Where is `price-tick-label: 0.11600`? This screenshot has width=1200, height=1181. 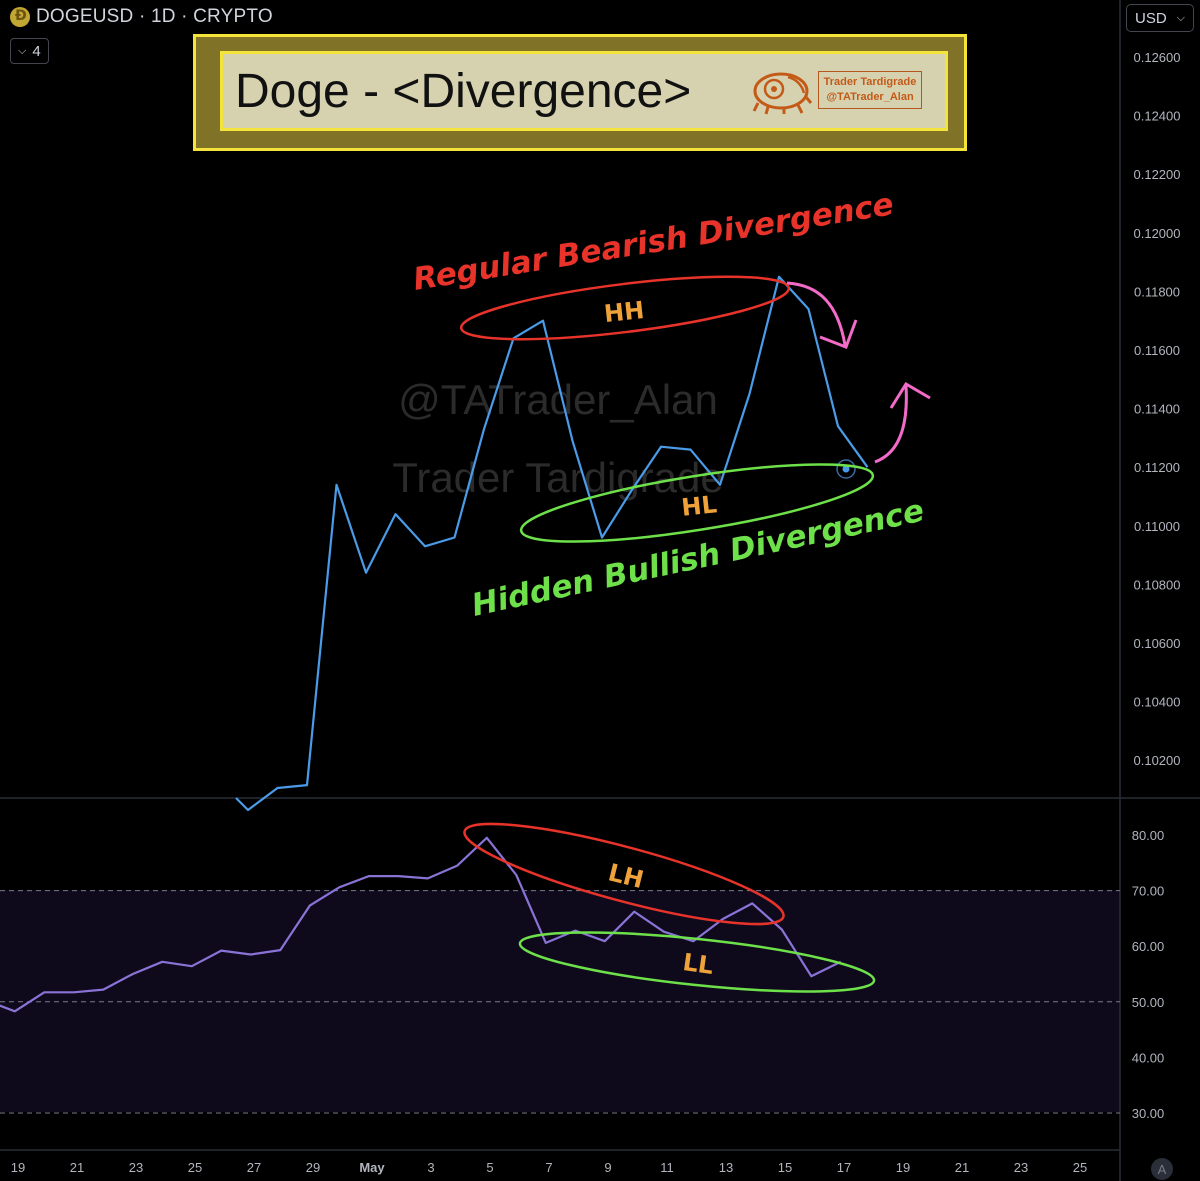
price-tick-label: 0.11600 is located at coordinates (1157, 350).